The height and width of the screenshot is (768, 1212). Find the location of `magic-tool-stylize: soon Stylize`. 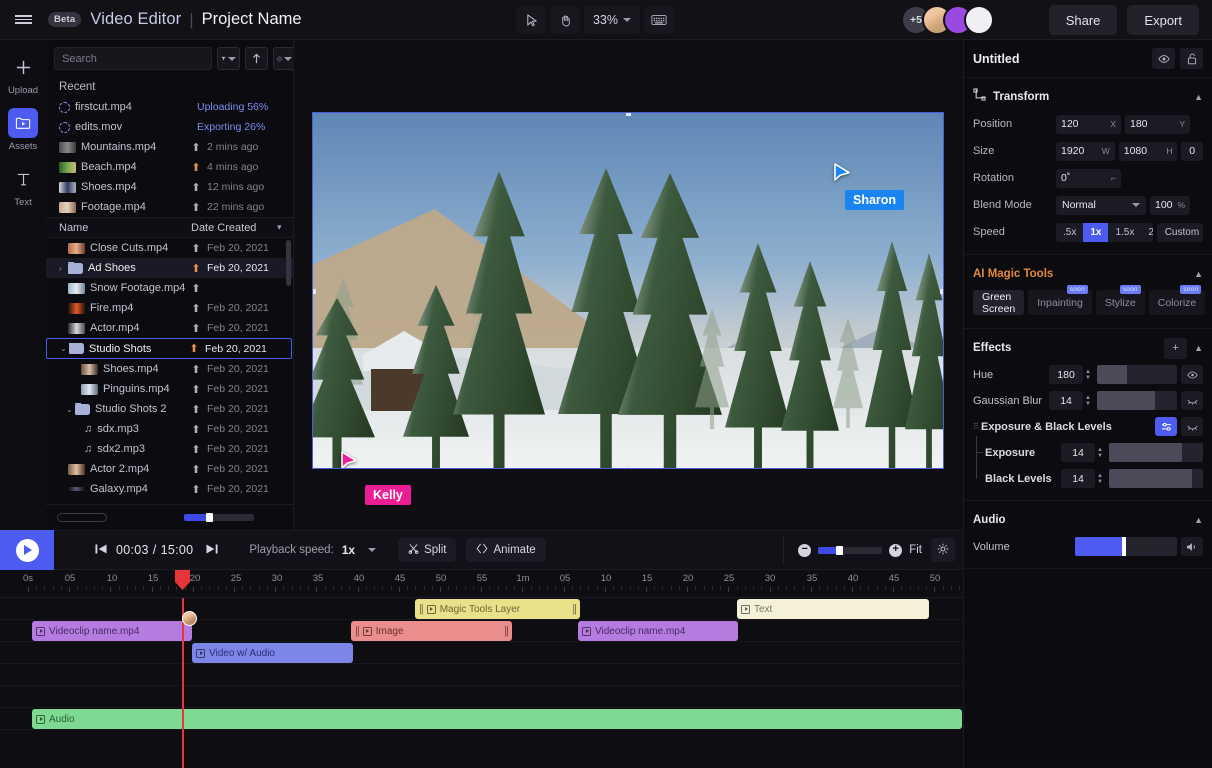

magic-tool-stylize: soon Stylize is located at coordinates (1120, 300).